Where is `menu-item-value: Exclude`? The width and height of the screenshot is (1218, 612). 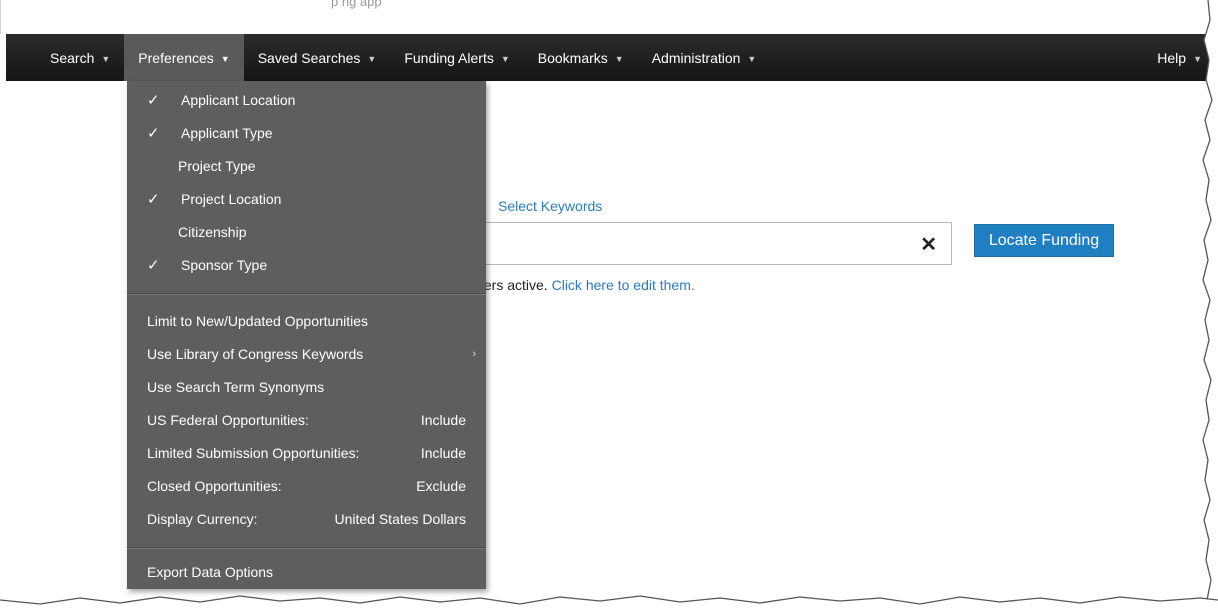 menu-item-value: Exclude is located at coordinates (441, 486).